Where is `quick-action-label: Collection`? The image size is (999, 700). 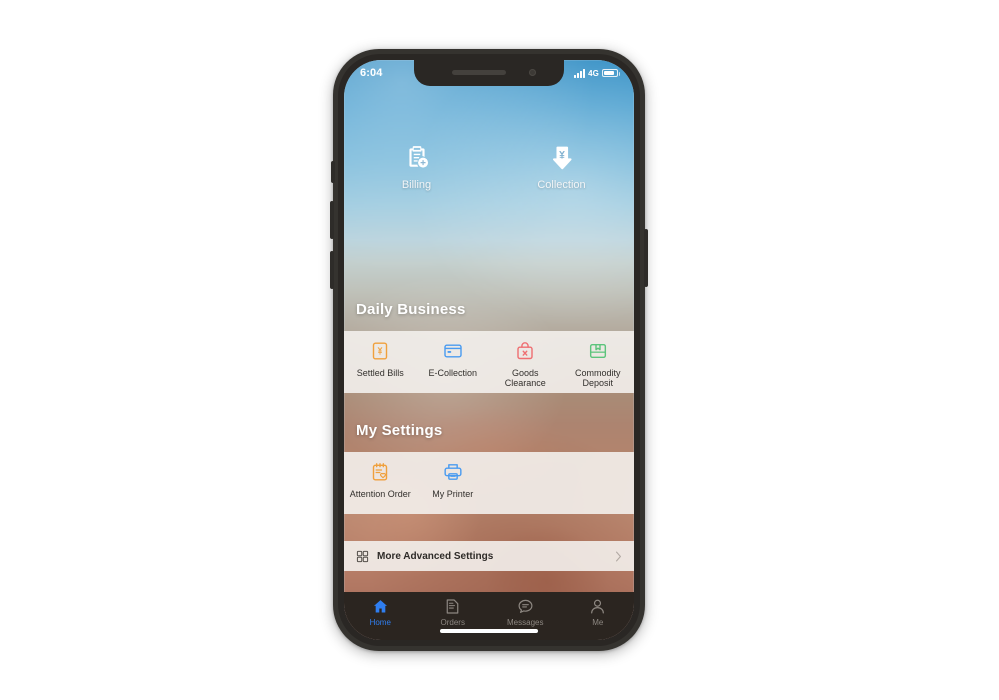
quick-action-label: Collection is located at coordinates (561, 185).